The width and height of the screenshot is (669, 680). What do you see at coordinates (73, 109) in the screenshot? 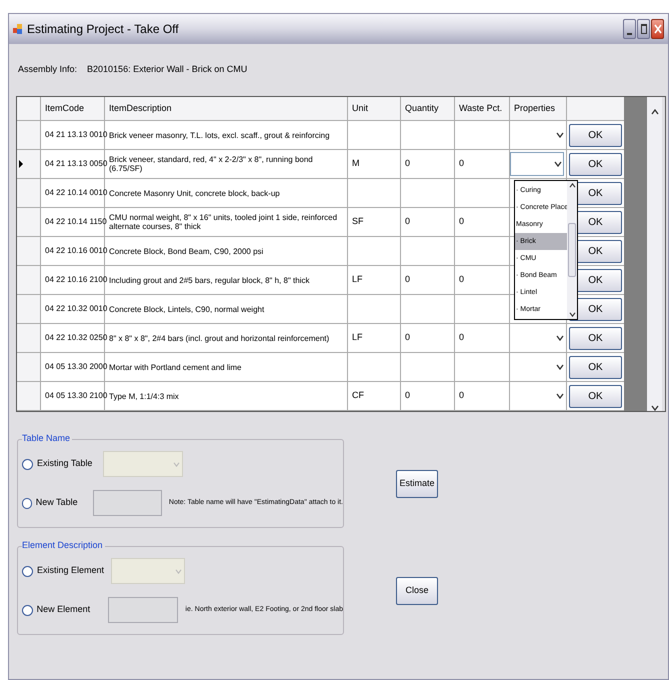
I see `column-header: ItemCode` at bounding box center [73, 109].